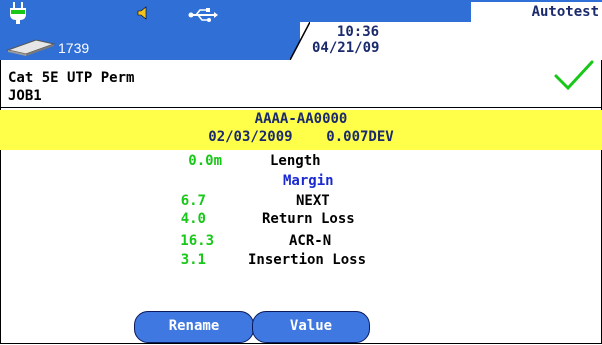  I want to click on result-row-return-loss: 4.0 Return Loss, so click(301, 220).